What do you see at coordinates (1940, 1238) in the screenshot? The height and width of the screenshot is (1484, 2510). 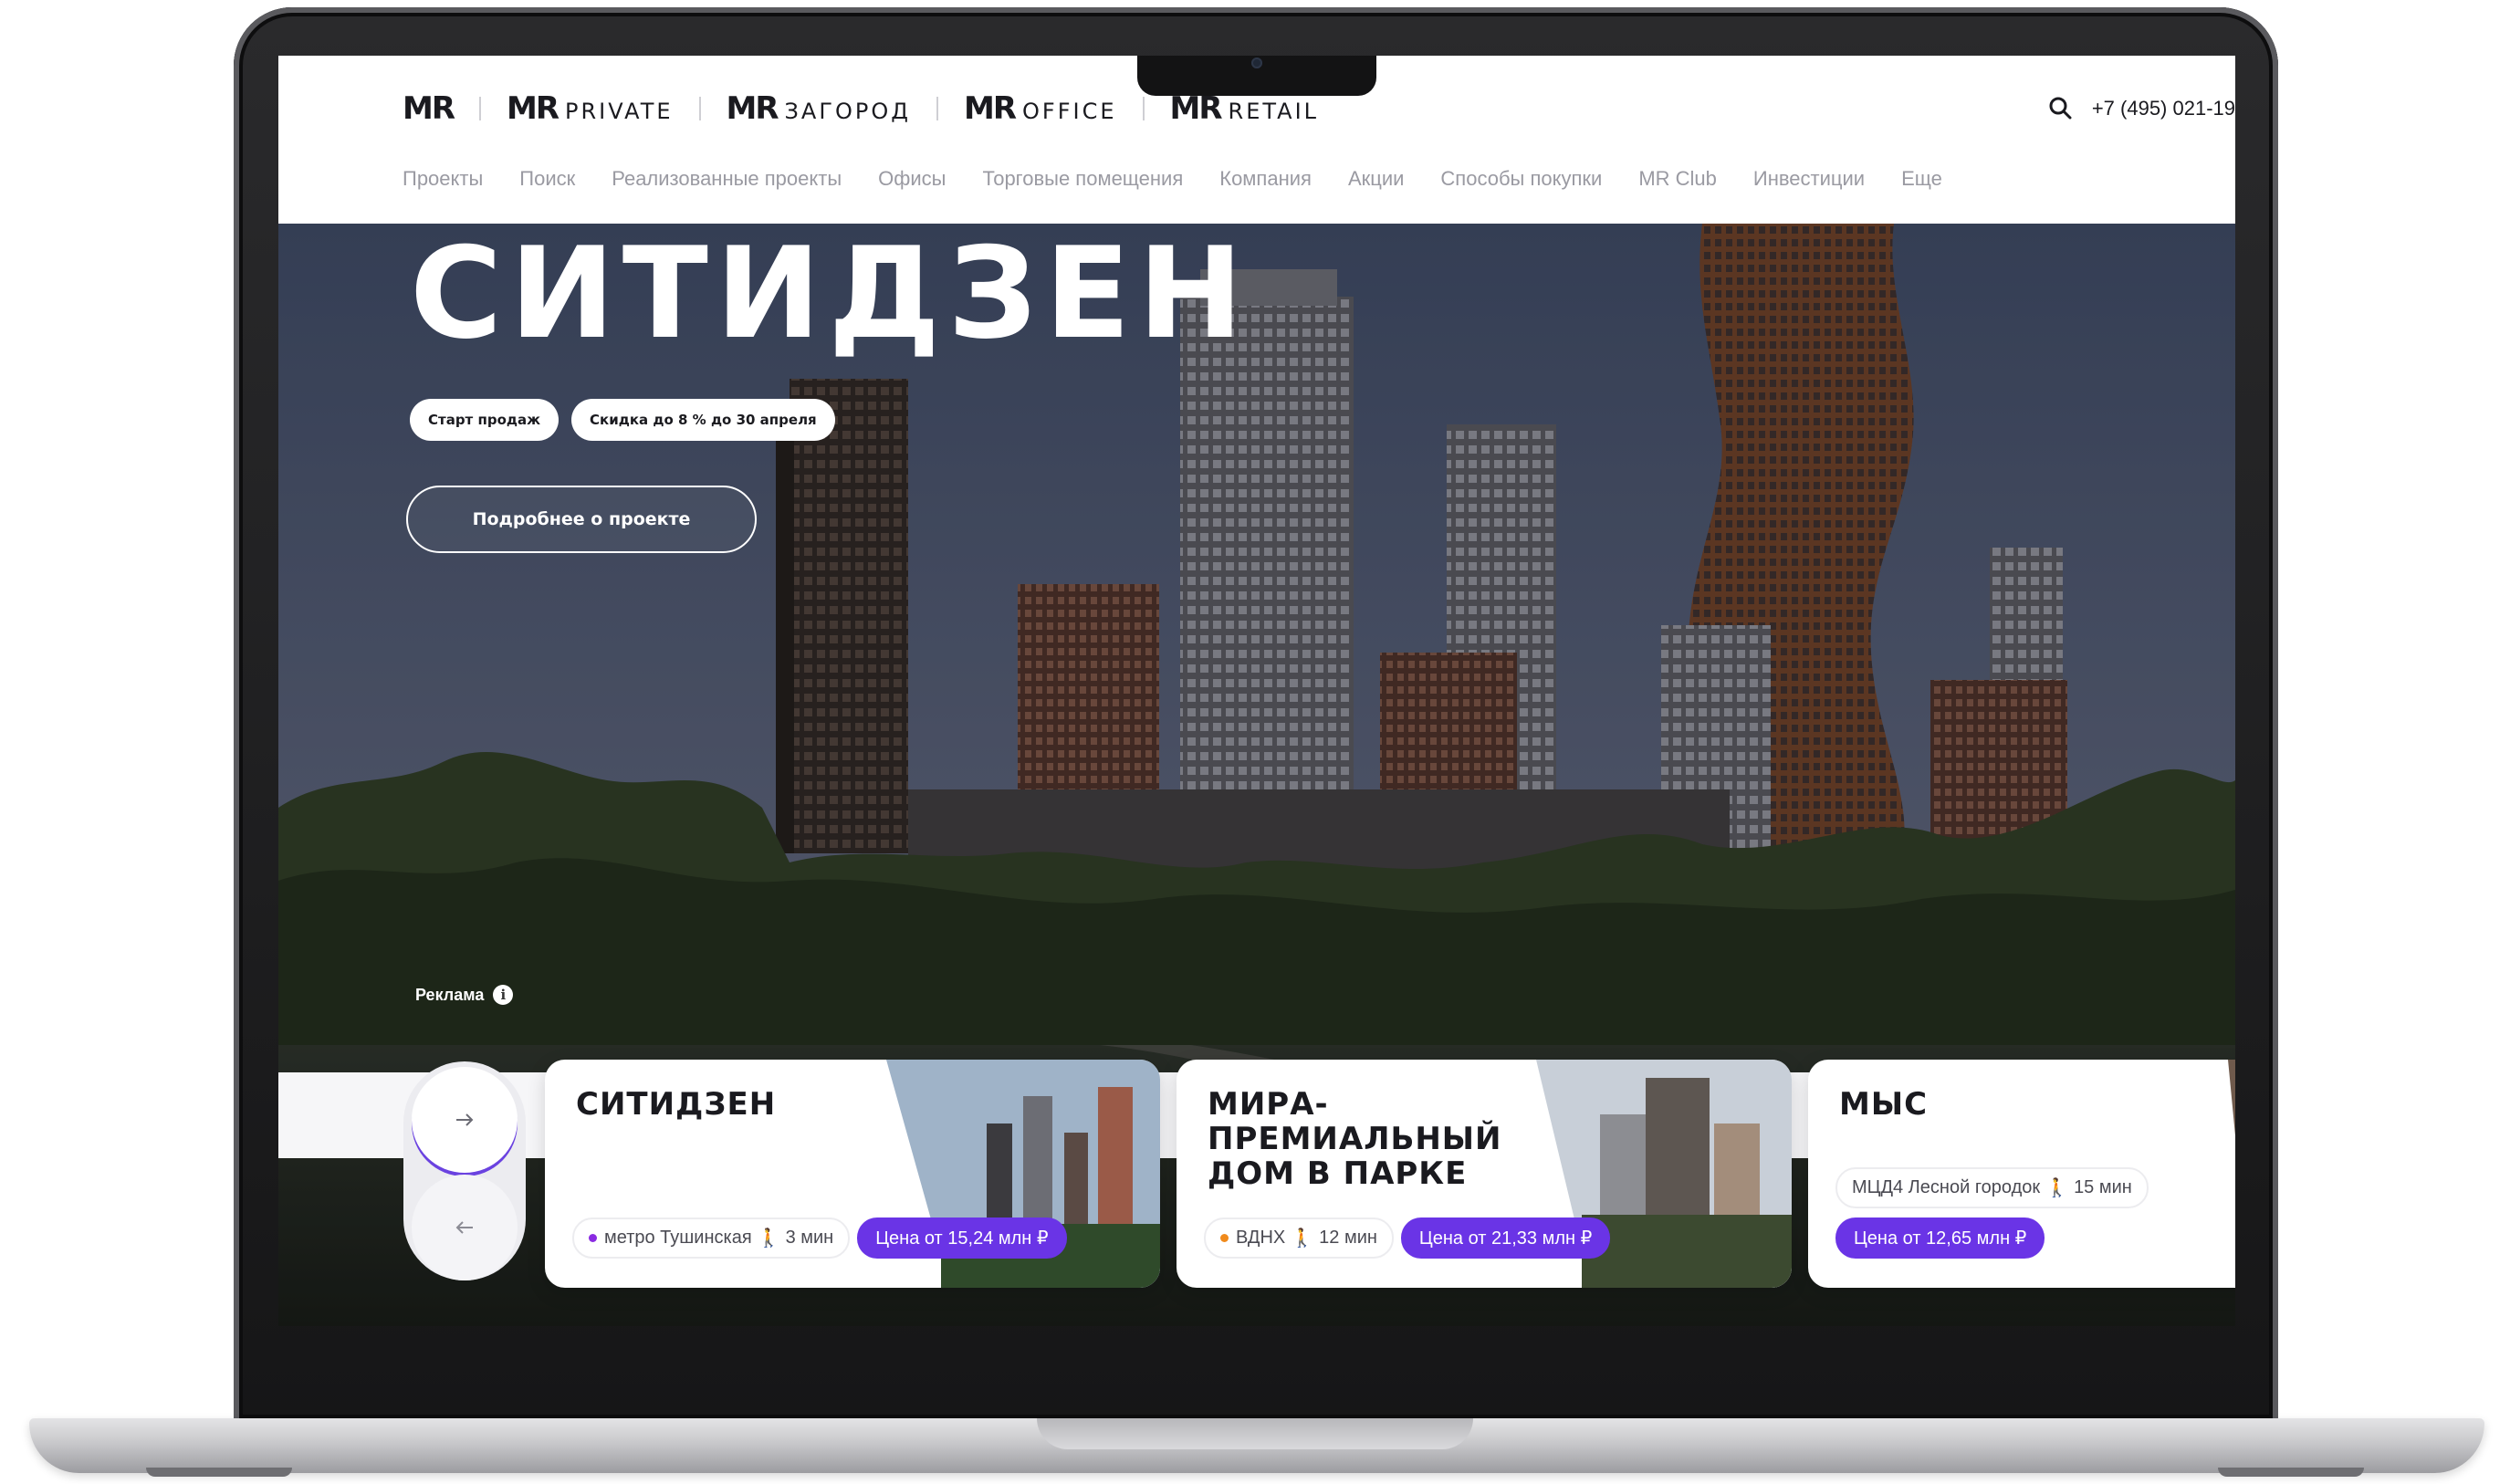 I see `price-badge: Цена от 12,65 млн ₽` at bounding box center [1940, 1238].